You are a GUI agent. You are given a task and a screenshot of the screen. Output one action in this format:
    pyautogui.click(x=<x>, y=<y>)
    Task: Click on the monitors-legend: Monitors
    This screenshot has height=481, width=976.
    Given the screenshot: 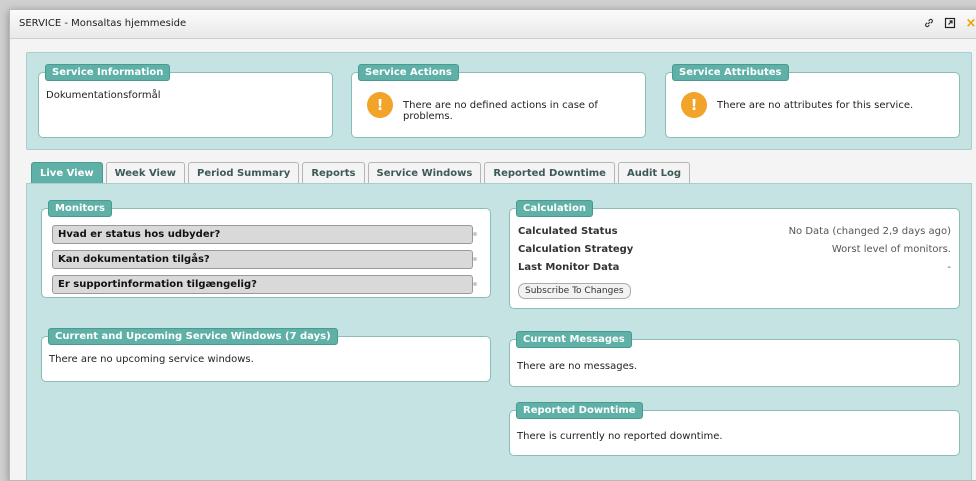 What is the action you would take?
    pyautogui.click(x=80, y=208)
    